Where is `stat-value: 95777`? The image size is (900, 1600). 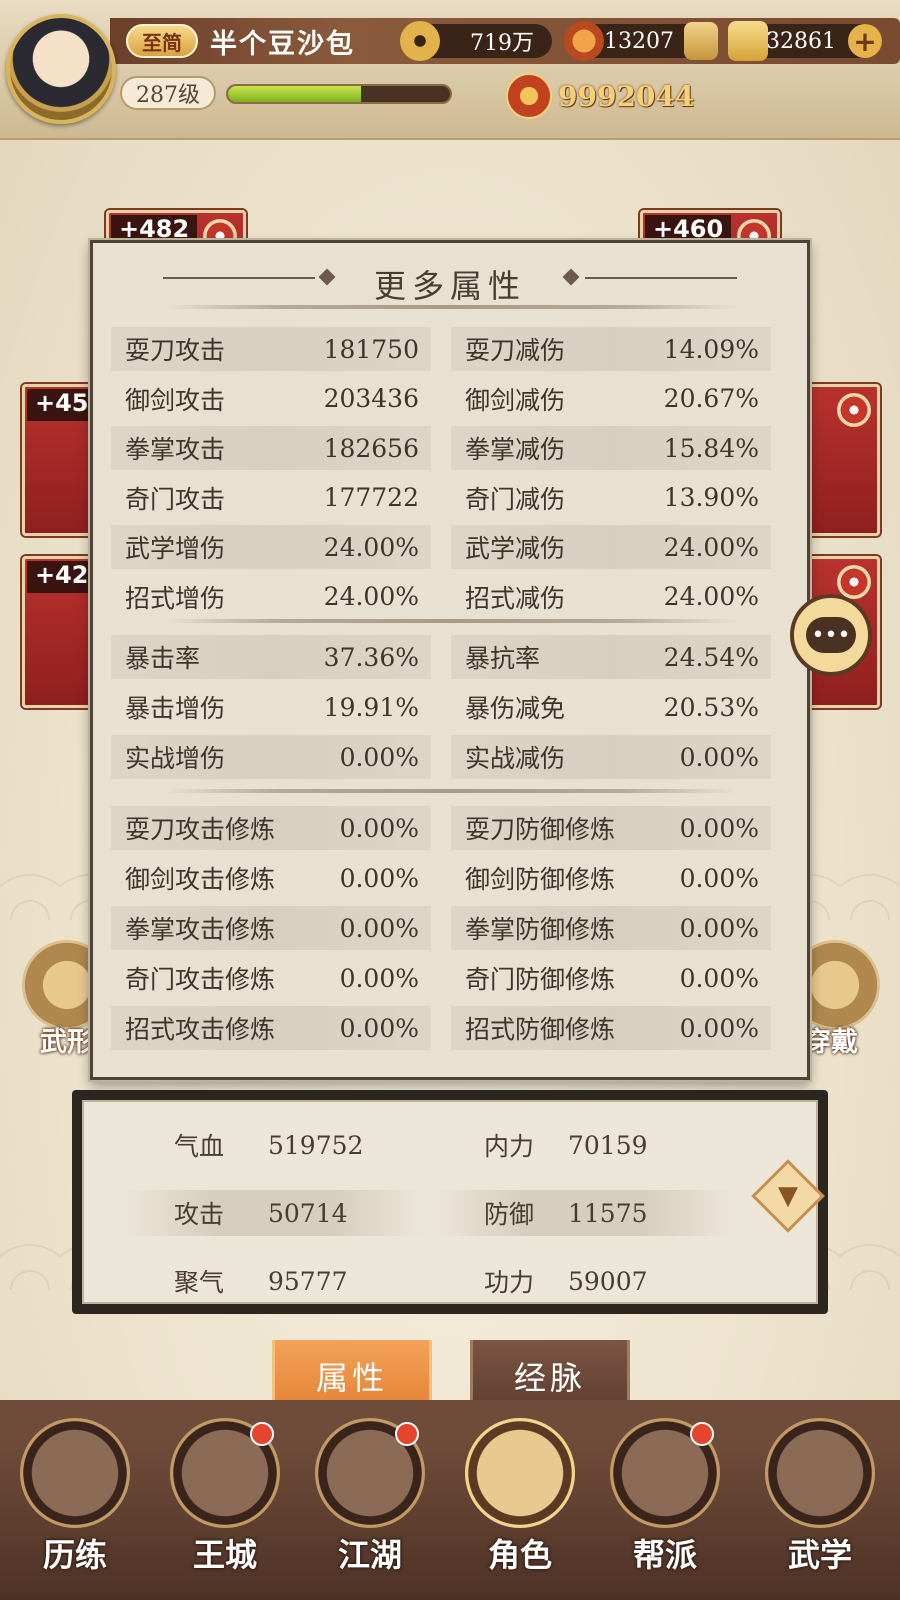
stat-value: 95777 is located at coordinates (308, 1281).